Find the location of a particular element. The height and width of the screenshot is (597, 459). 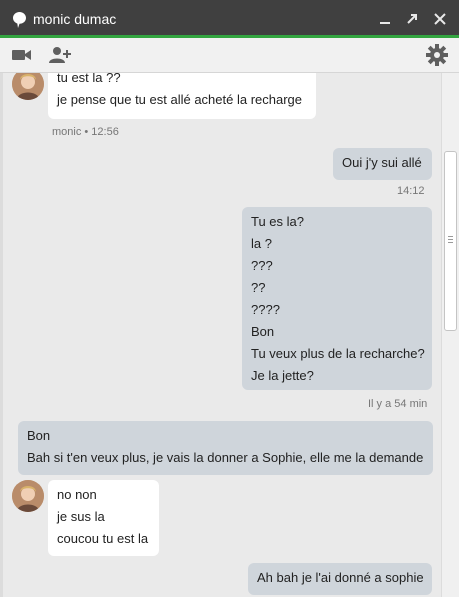

message-meta: monic • 12:56 is located at coordinates (85, 132).